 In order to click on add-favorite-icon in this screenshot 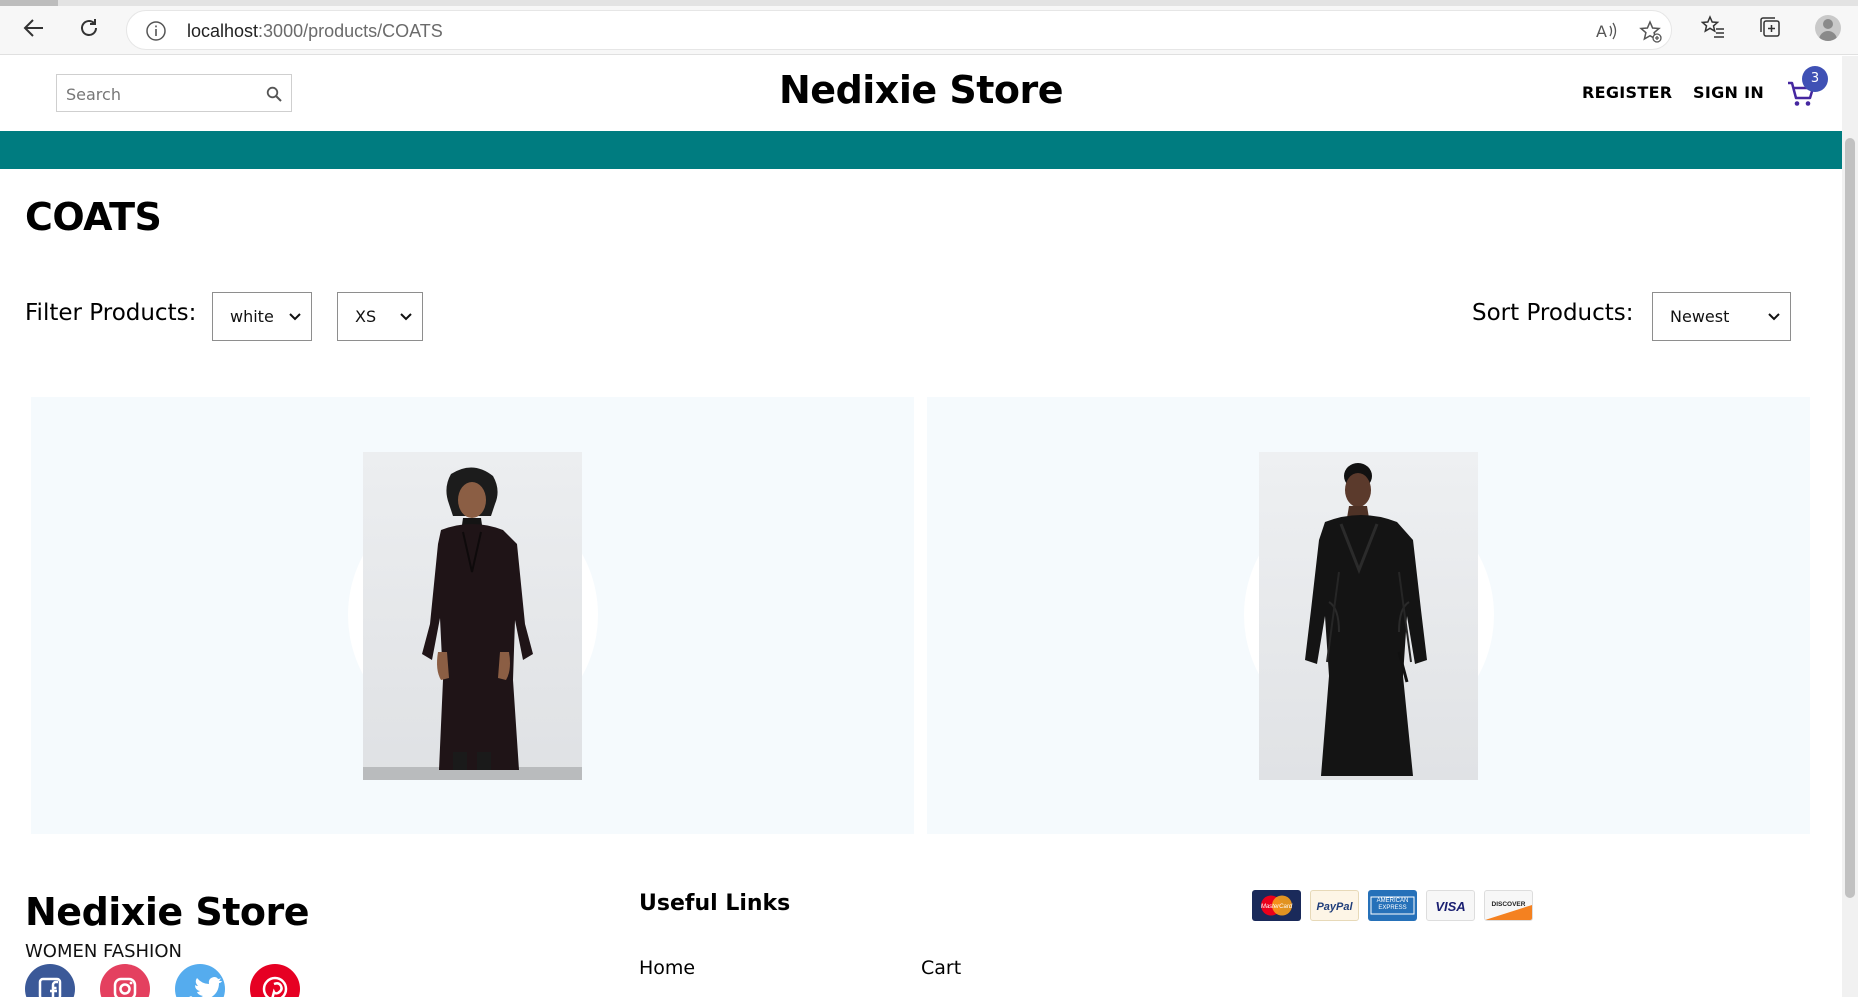, I will do `click(1651, 32)`.